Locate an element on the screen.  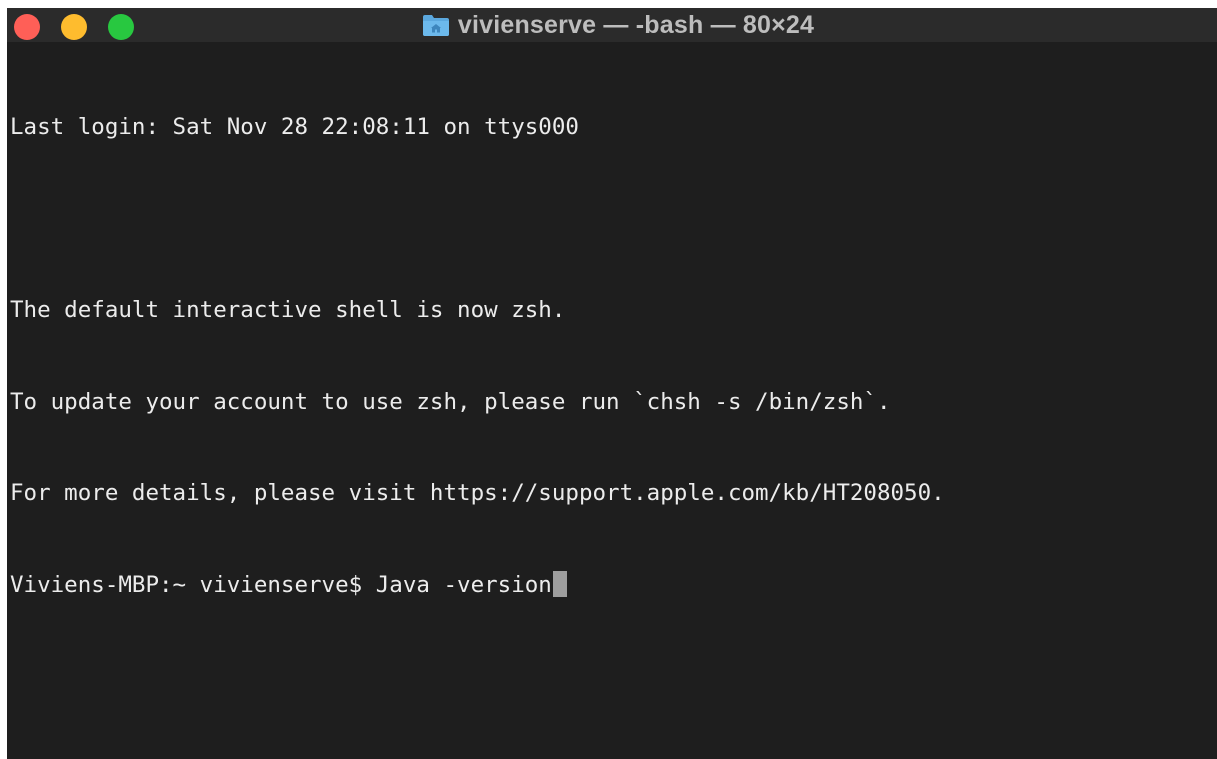
command-input: Java -version is located at coordinates (464, 585).